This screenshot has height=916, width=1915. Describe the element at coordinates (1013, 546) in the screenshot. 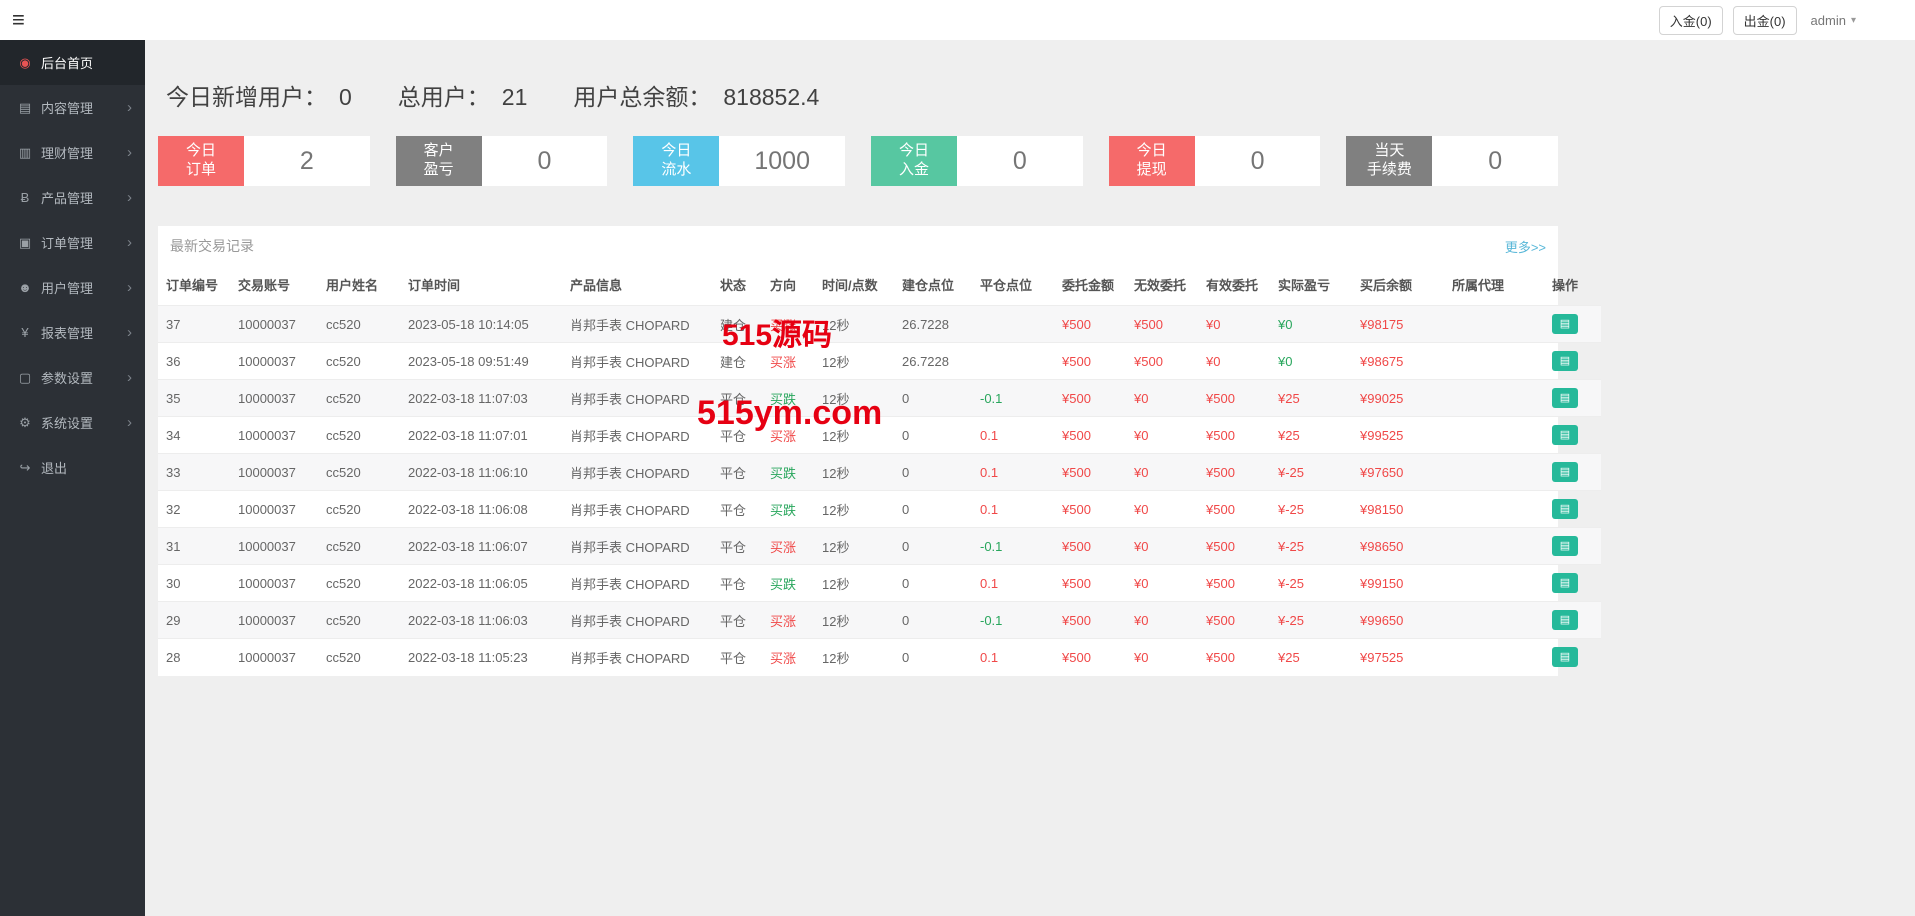

I see `table-cell: -0.1` at that location.